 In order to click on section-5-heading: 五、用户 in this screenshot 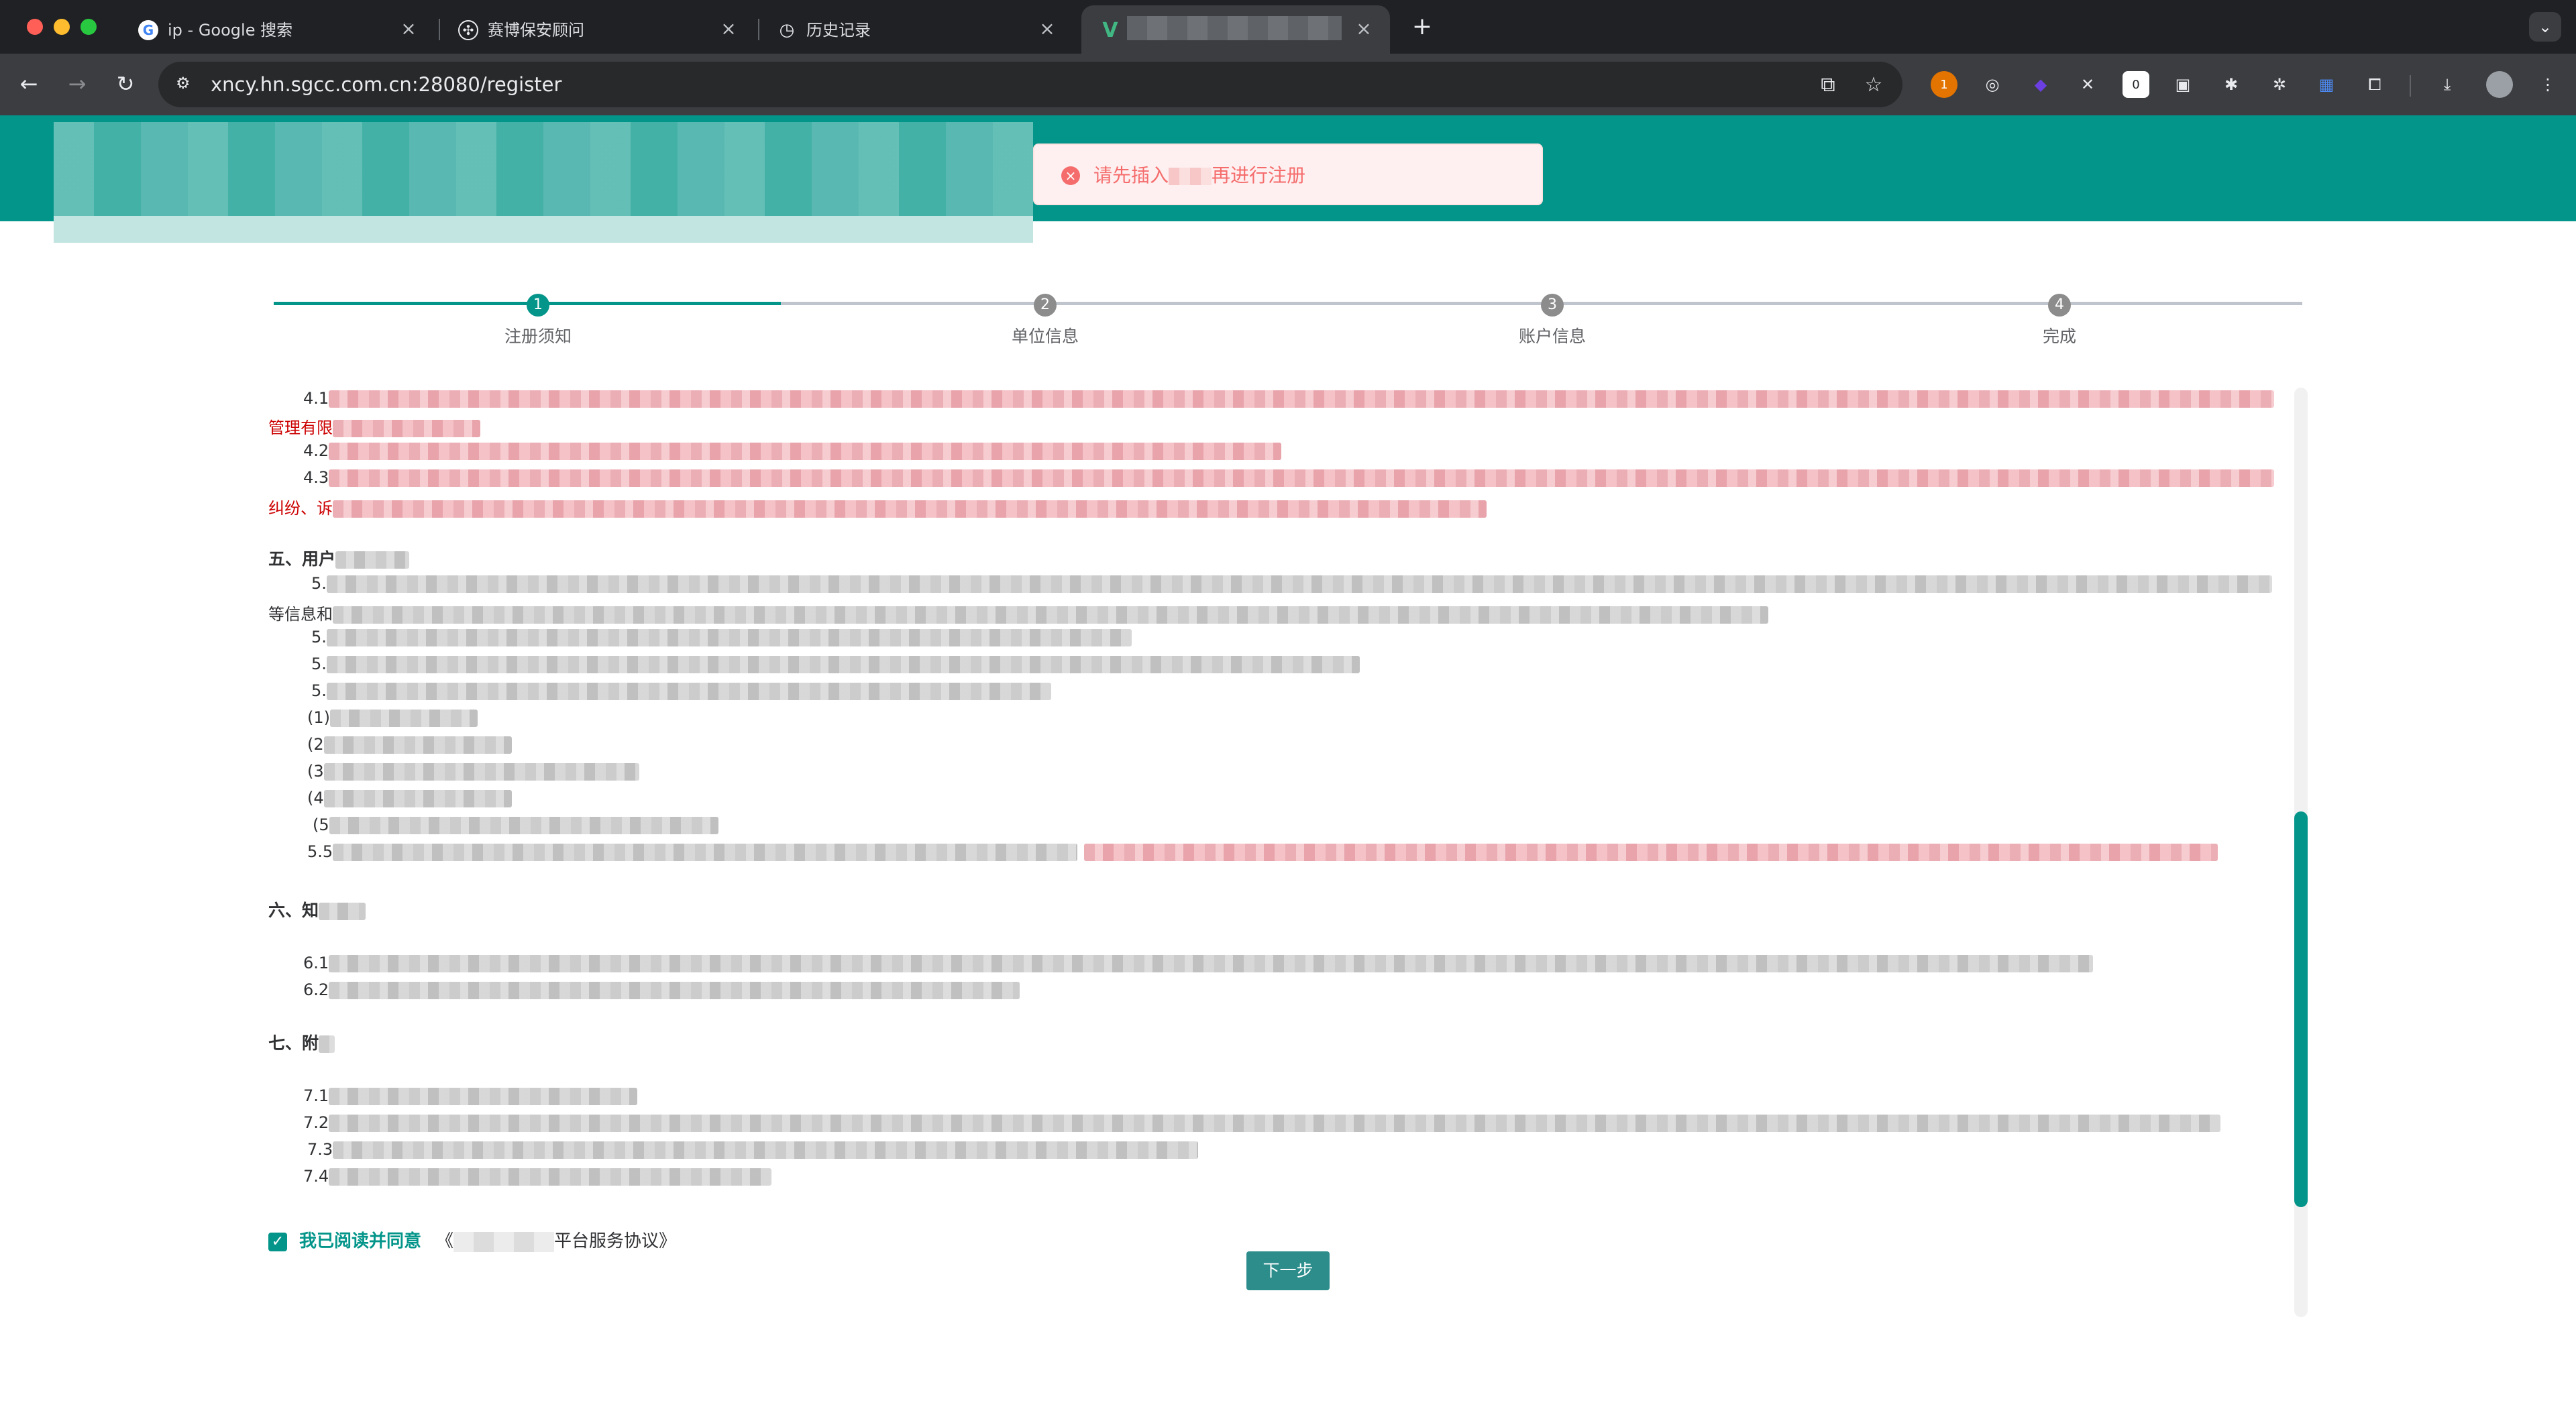, I will do `click(339, 558)`.